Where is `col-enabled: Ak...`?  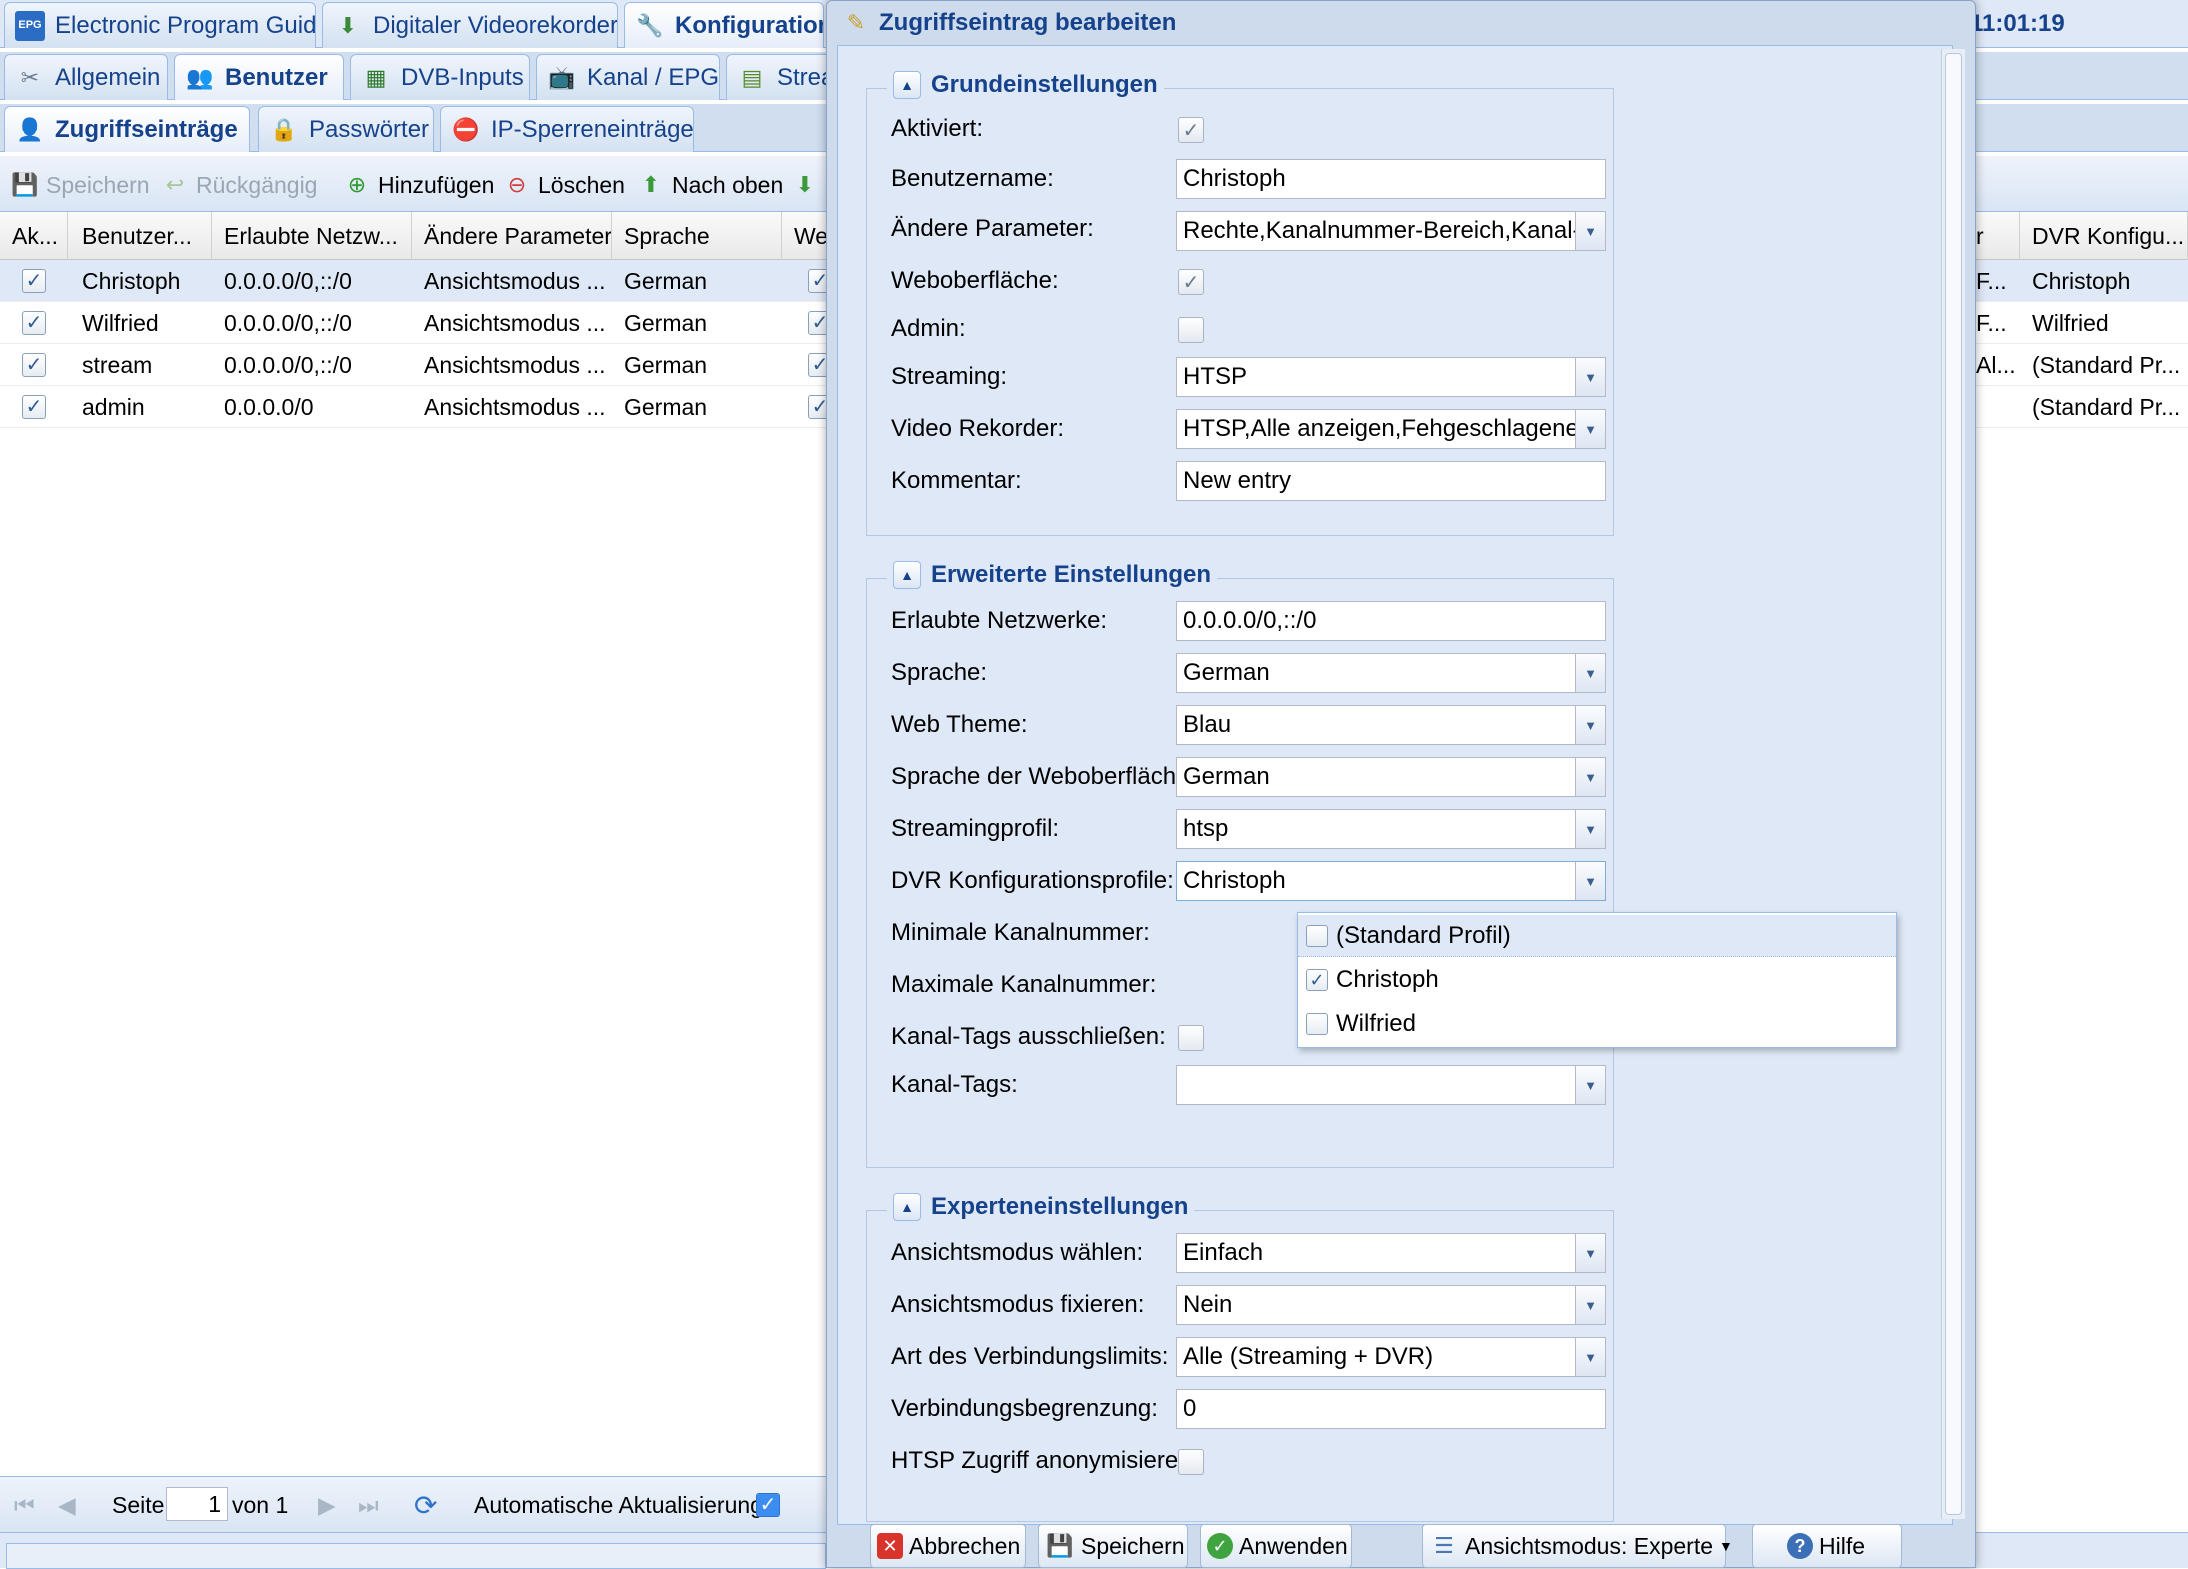
col-enabled: Ak... is located at coordinates (34, 236).